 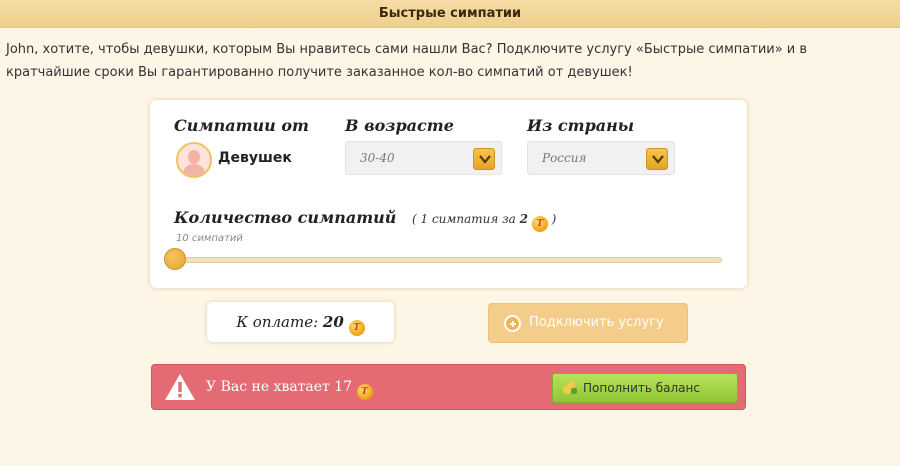 What do you see at coordinates (285, 217) in the screenshot?
I see `count-label: Количество симпатий` at bounding box center [285, 217].